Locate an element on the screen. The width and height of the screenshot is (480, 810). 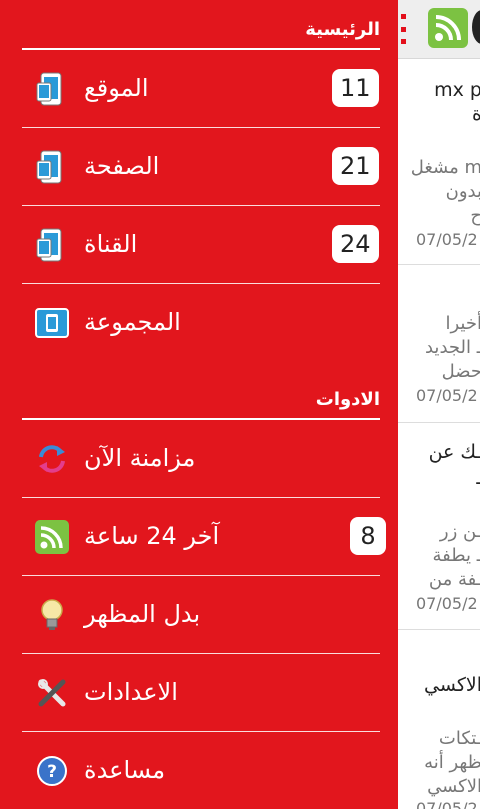
drawer-item-label: آخر 24 ساعة is located at coordinates (151, 536).